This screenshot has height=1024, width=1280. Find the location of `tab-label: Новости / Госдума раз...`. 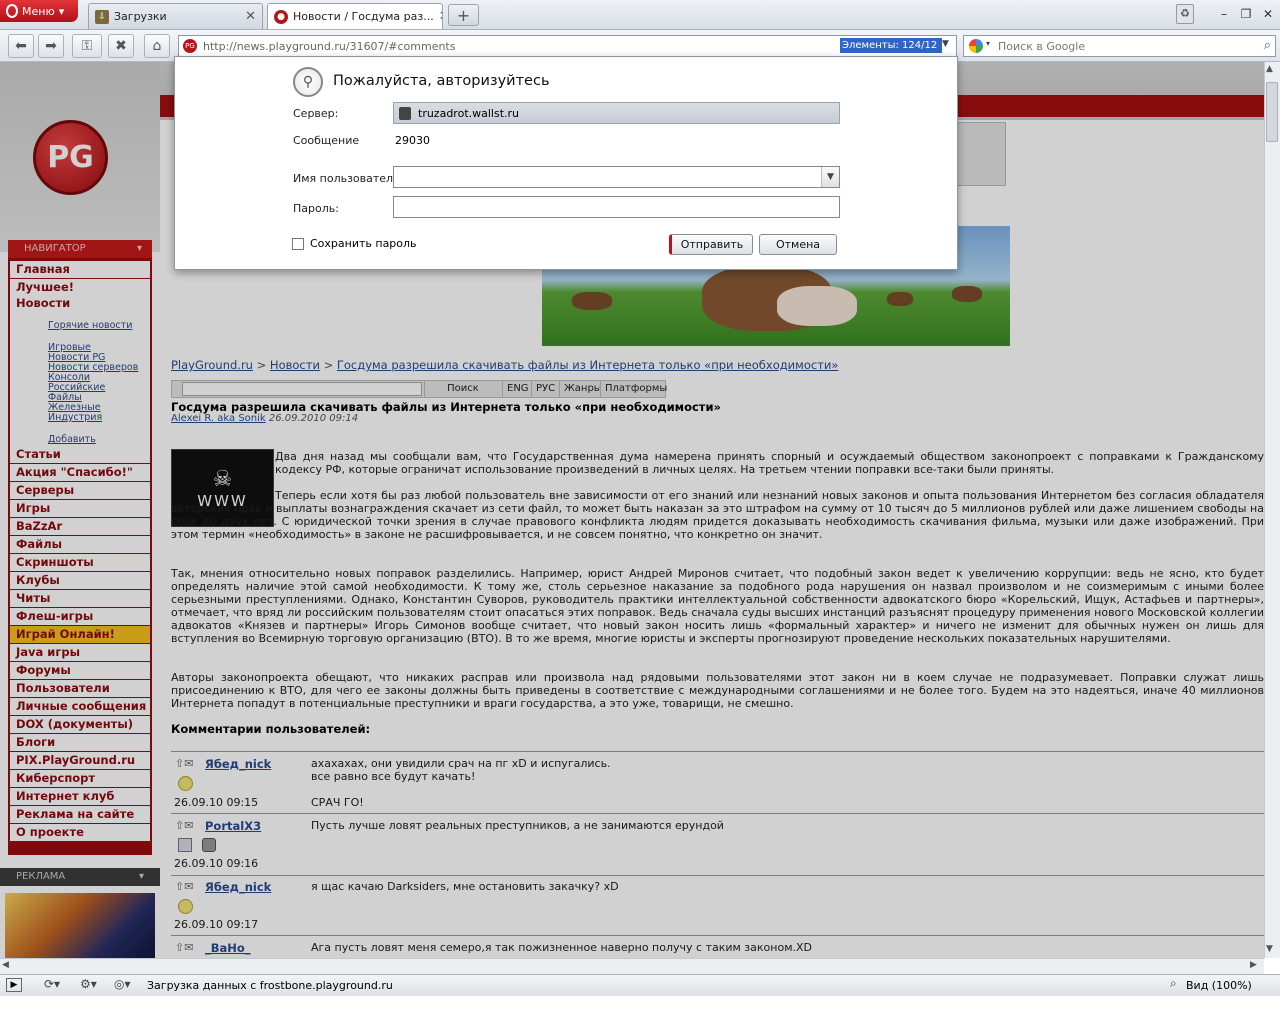

tab-label: Новости / Госдума раз... is located at coordinates (363, 16).